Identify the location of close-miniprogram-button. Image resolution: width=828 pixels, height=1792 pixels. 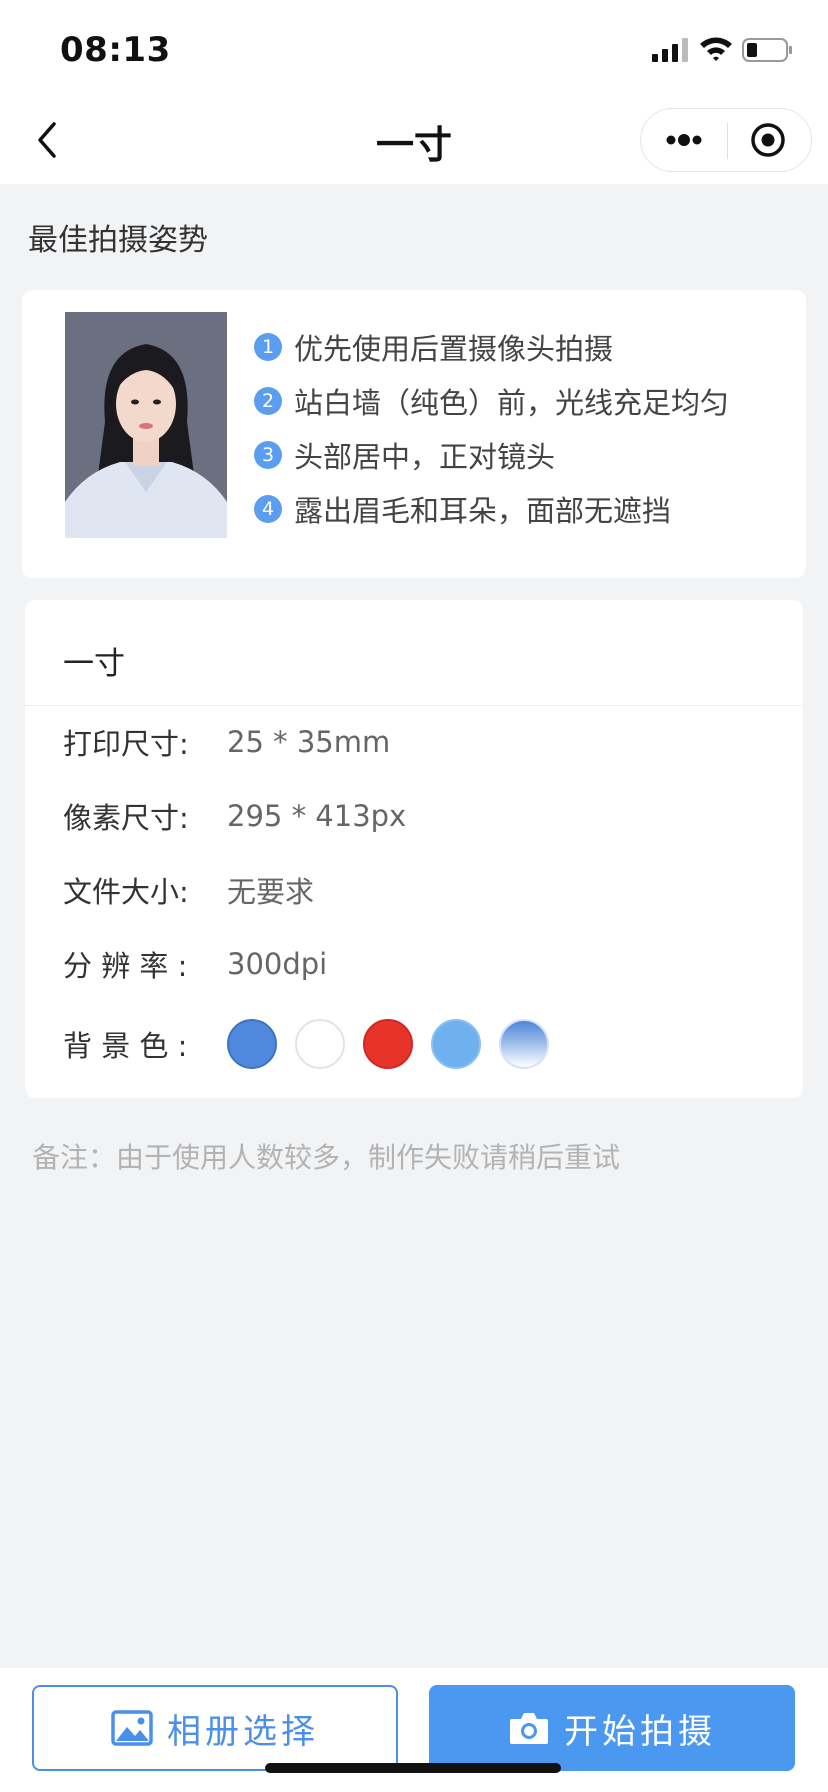
(770, 140).